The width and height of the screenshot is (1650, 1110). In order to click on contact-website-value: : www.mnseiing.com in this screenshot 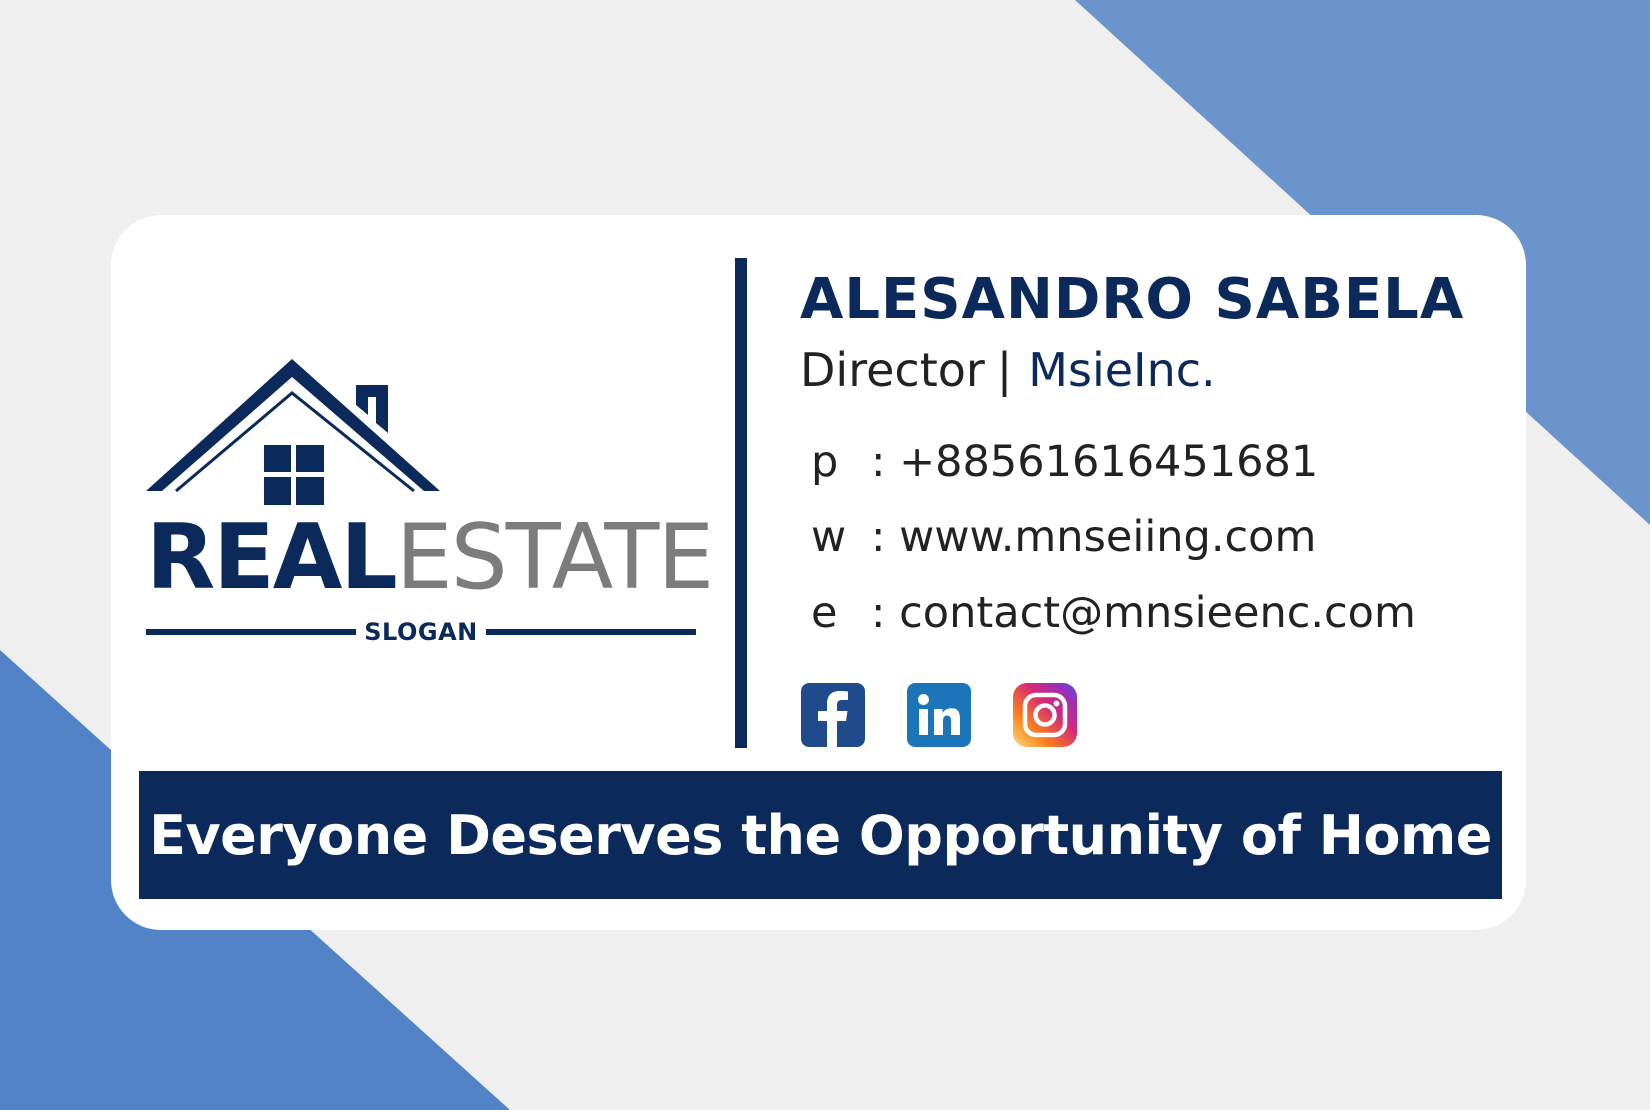, I will do `click(1093, 537)`.